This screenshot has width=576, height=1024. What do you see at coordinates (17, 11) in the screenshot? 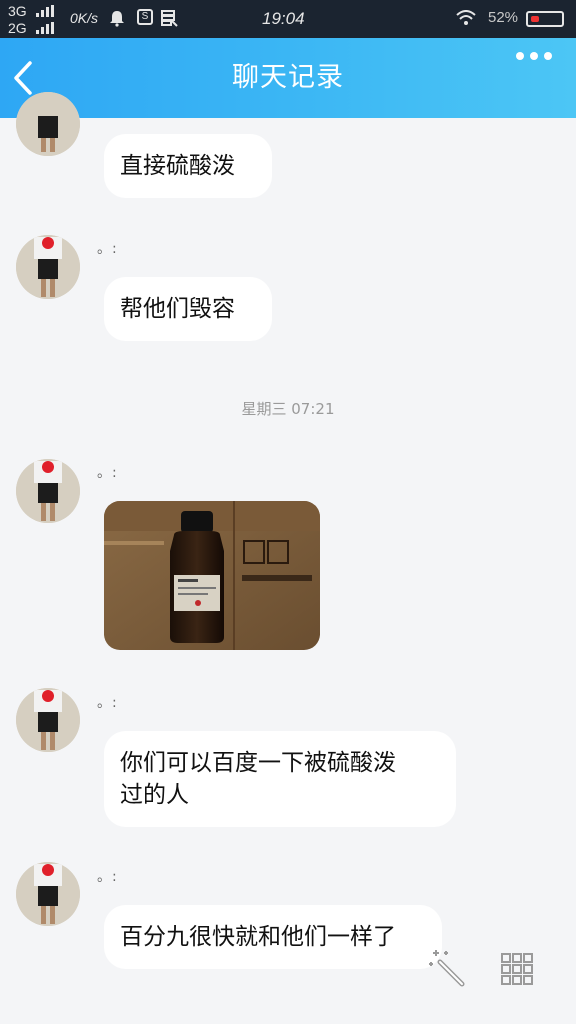
I see `network-type-1: 3G` at bounding box center [17, 11].